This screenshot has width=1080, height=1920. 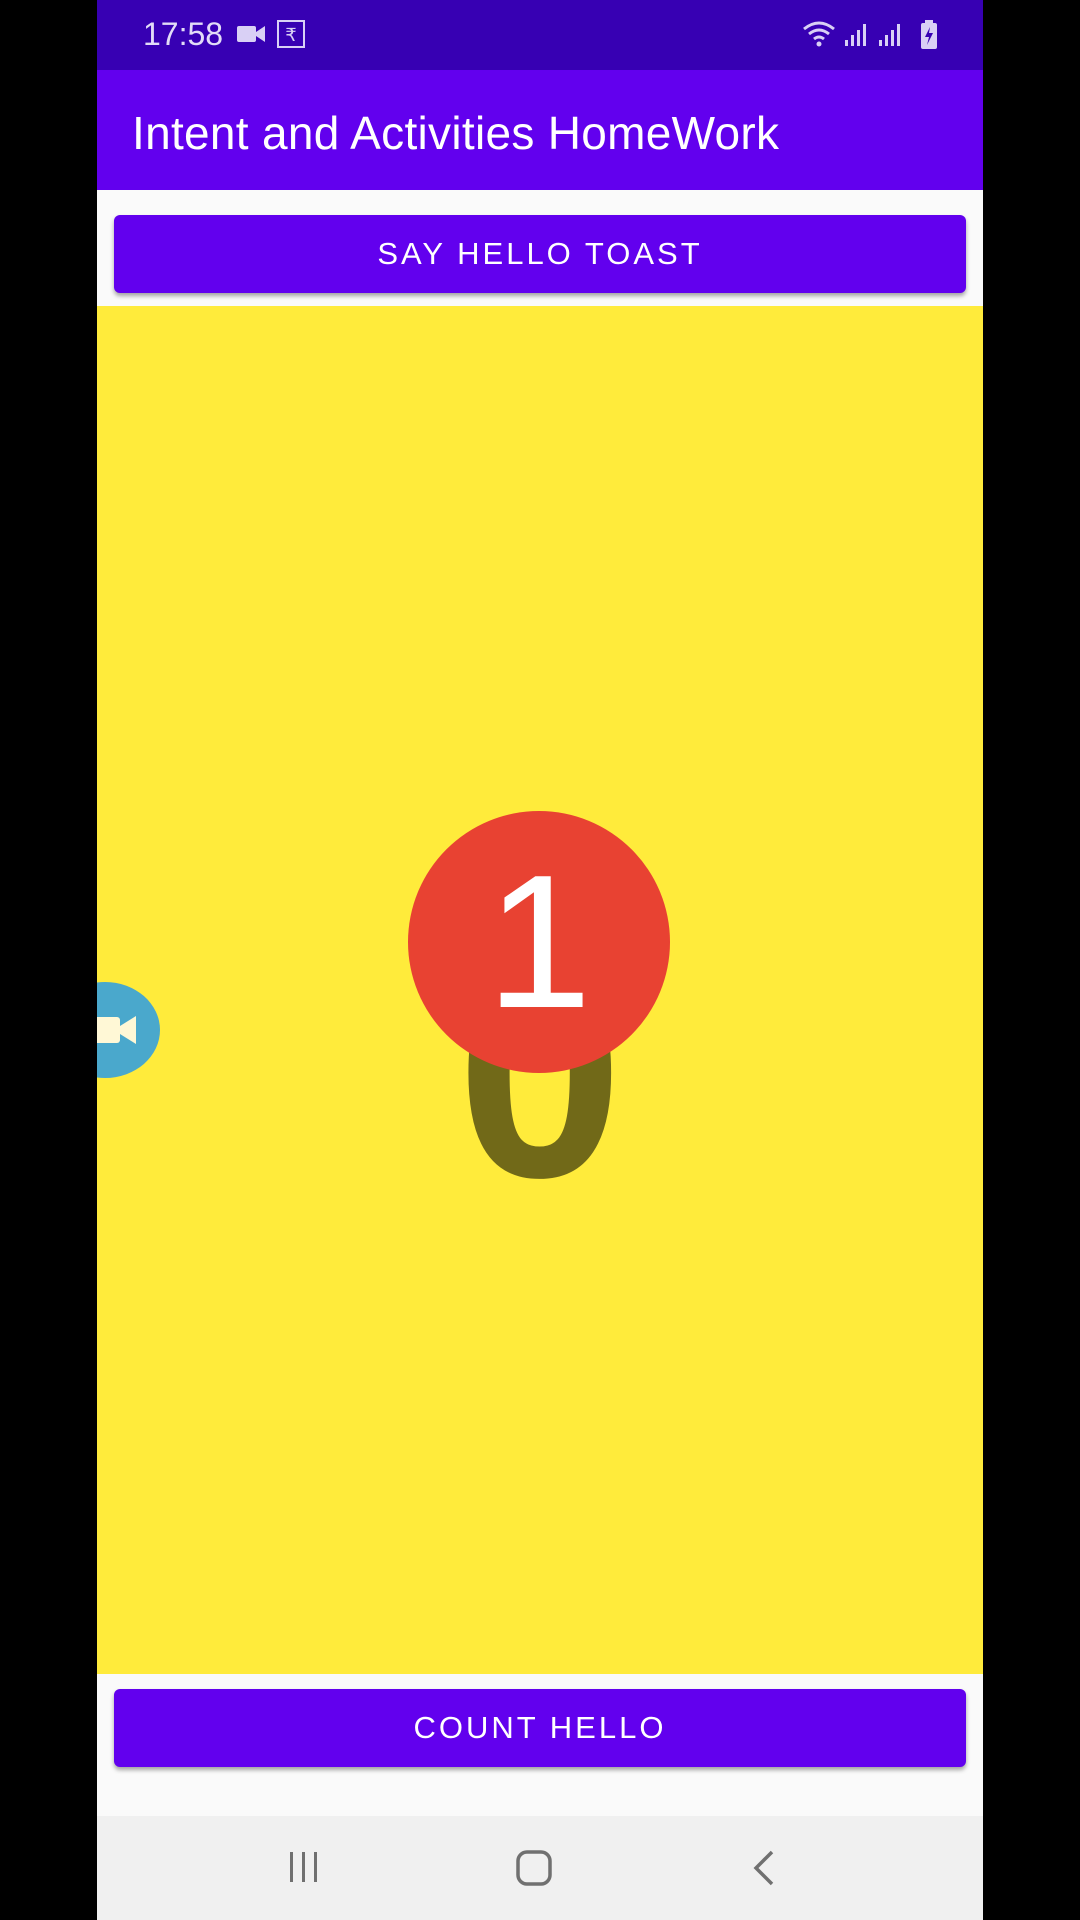 I want to click on count-hello-label: COUNT HELLO, so click(x=540, y=1727).